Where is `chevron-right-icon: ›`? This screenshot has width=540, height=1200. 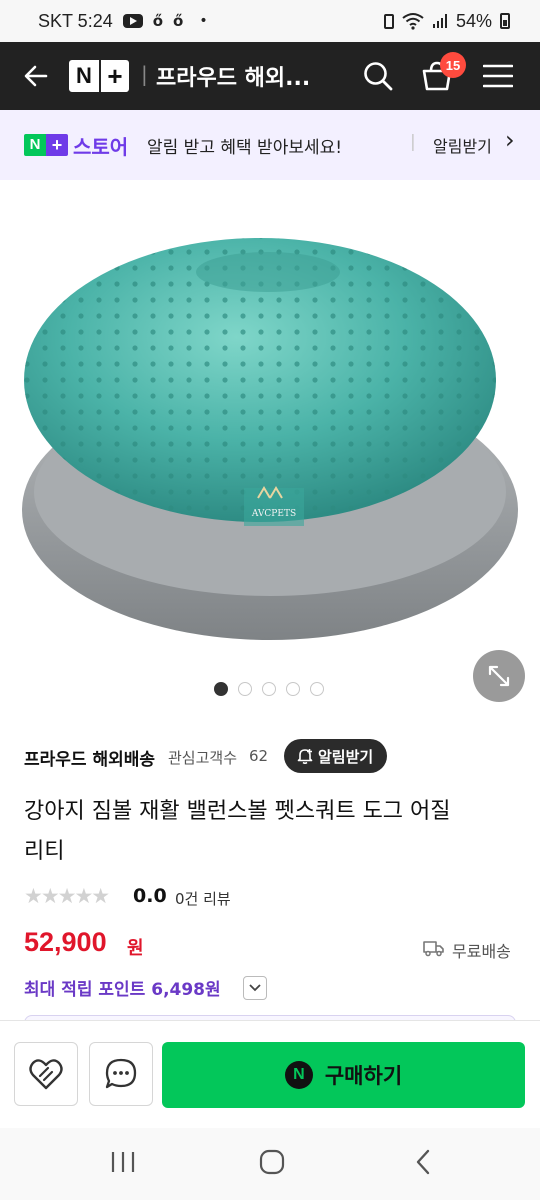 chevron-right-icon: › is located at coordinates (510, 140).